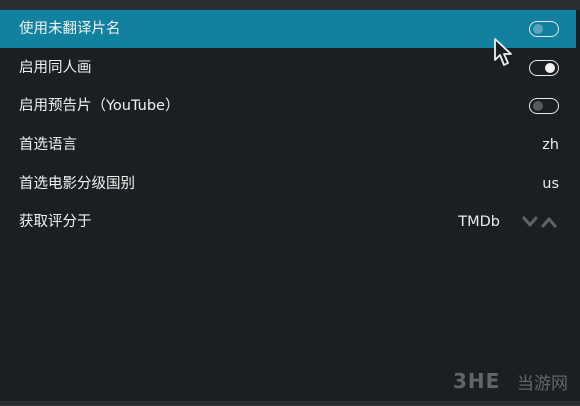  I want to click on setting-value: us, so click(550, 184).